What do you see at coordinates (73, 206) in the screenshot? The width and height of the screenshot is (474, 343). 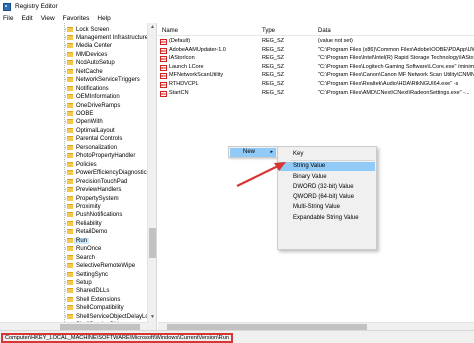 I see `tree-item: › Proximity` at bounding box center [73, 206].